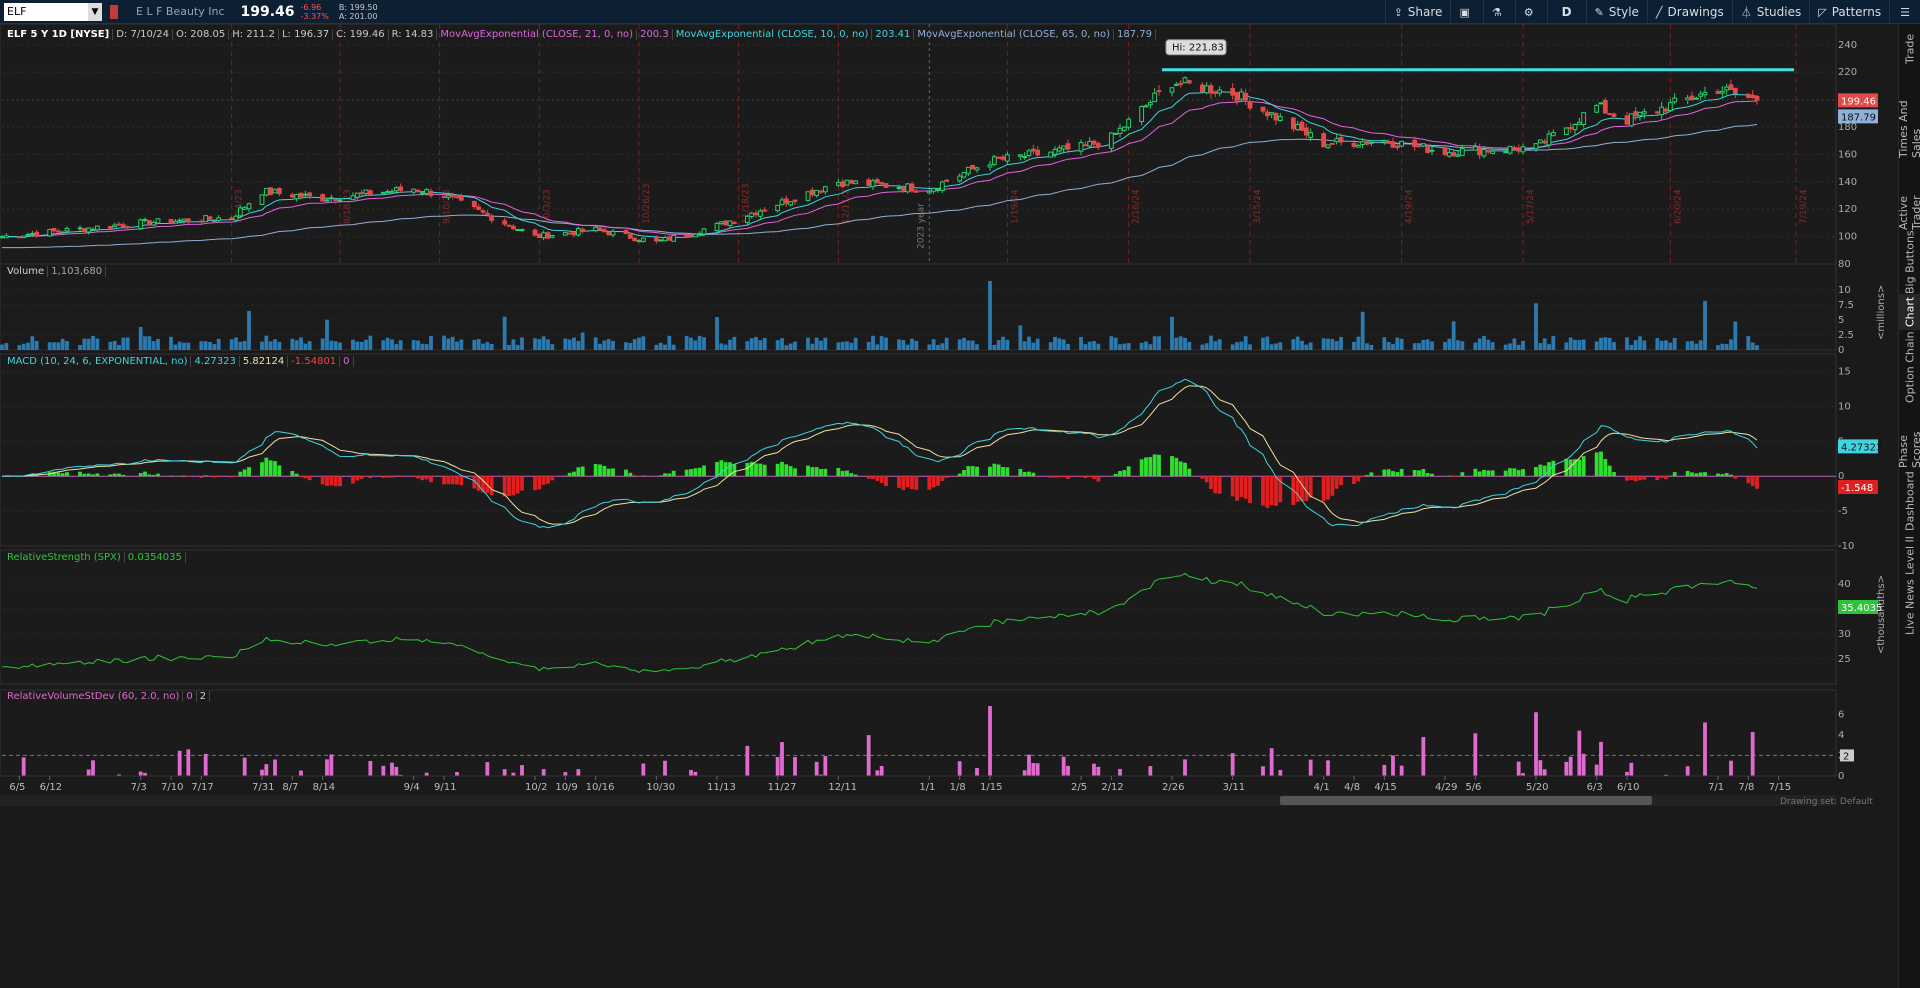 This screenshot has height=988, width=1920. Describe the element at coordinates (64, 557) in the screenshot. I see `rs-label: RelativeStrength (SPX)` at that location.